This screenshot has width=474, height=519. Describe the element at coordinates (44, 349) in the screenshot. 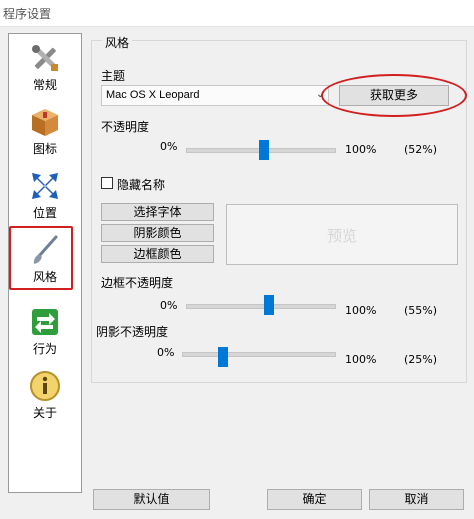

I see `sidebar-item-label: 行为` at that location.